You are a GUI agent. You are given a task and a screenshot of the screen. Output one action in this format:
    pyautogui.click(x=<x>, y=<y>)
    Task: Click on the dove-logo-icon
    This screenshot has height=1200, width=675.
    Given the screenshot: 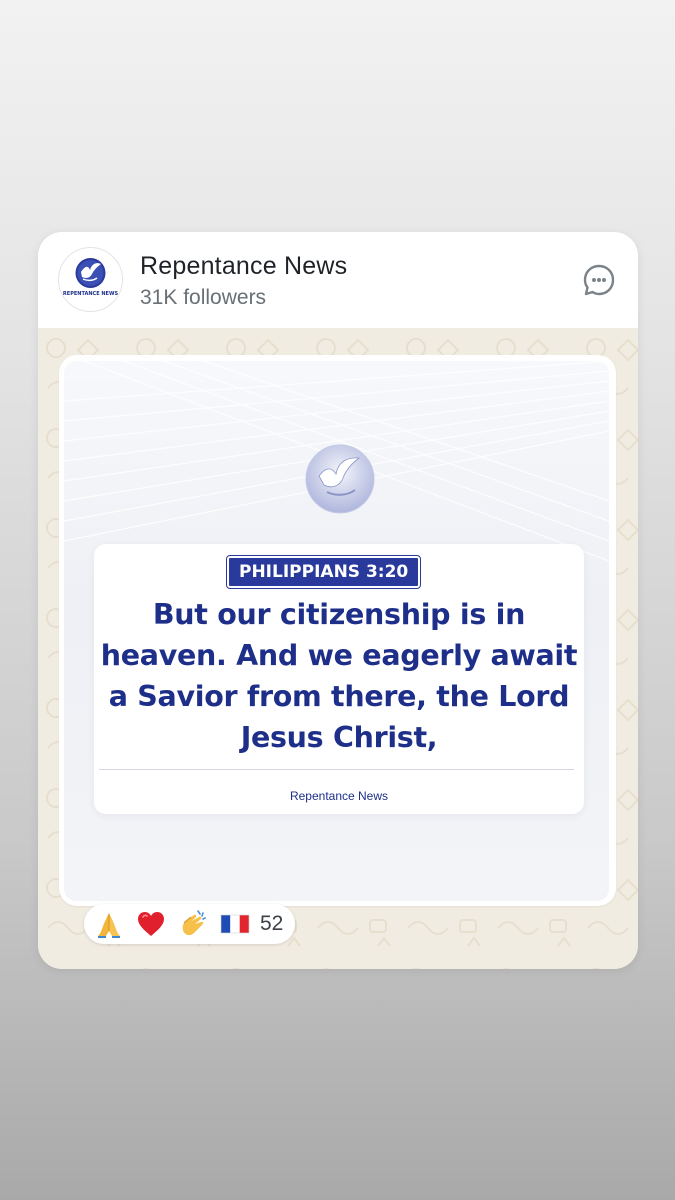 What is the action you would take?
    pyautogui.click(x=340, y=479)
    